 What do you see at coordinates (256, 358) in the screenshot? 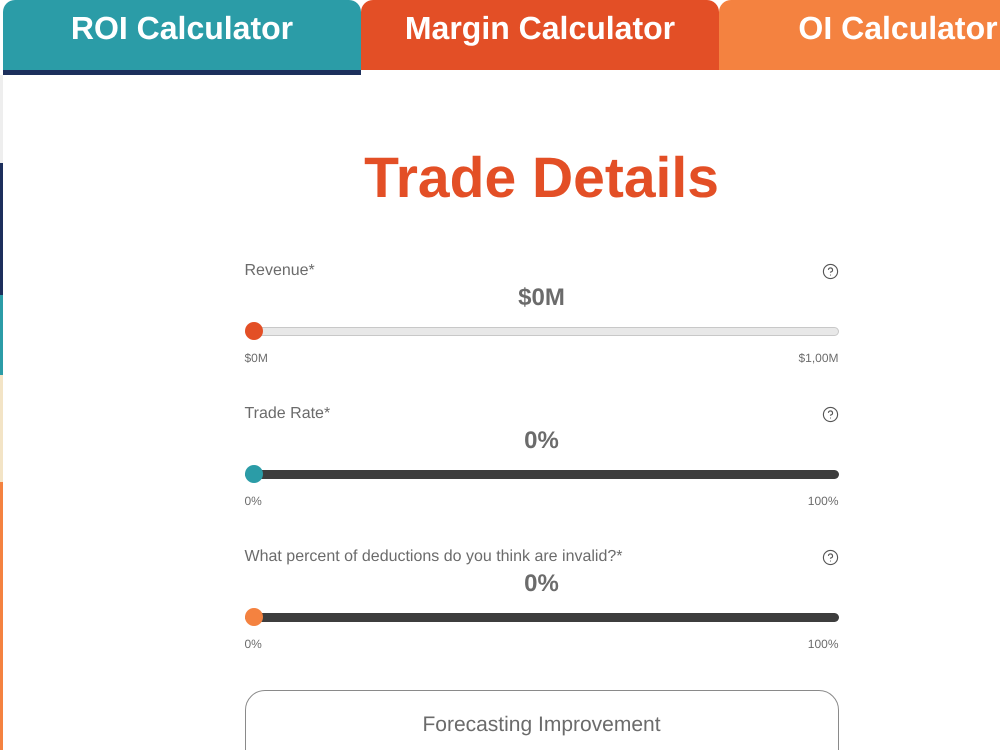
I see `slider-min-label: $0M` at bounding box center [256, 358].